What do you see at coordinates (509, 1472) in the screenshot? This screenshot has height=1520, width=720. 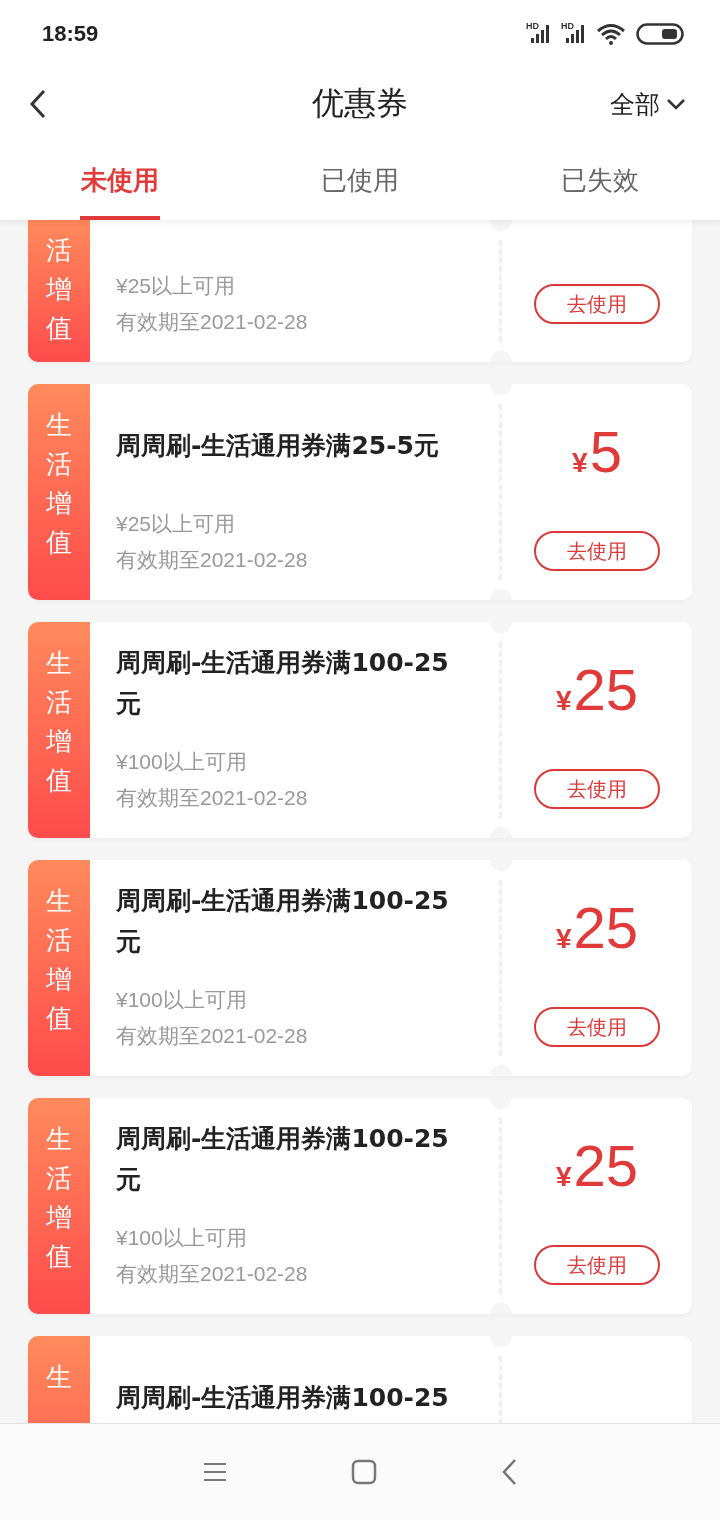 I see `back-icon` at bounding box center [509, 1472].